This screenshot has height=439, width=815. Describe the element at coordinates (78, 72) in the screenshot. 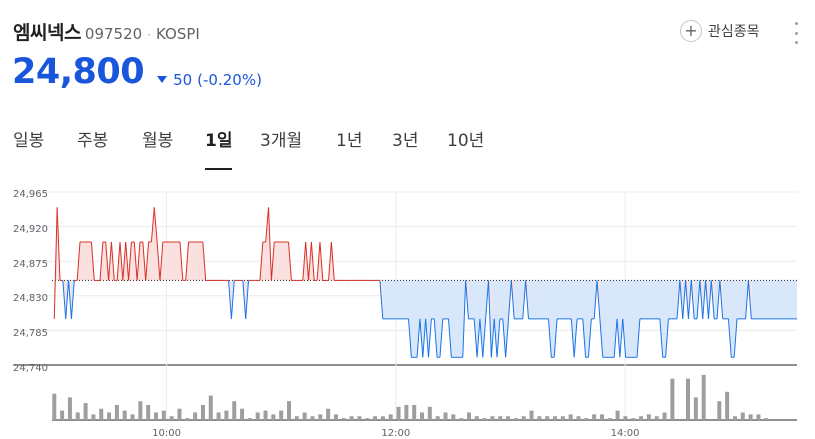

I see `current-price: 24,800` at that location.